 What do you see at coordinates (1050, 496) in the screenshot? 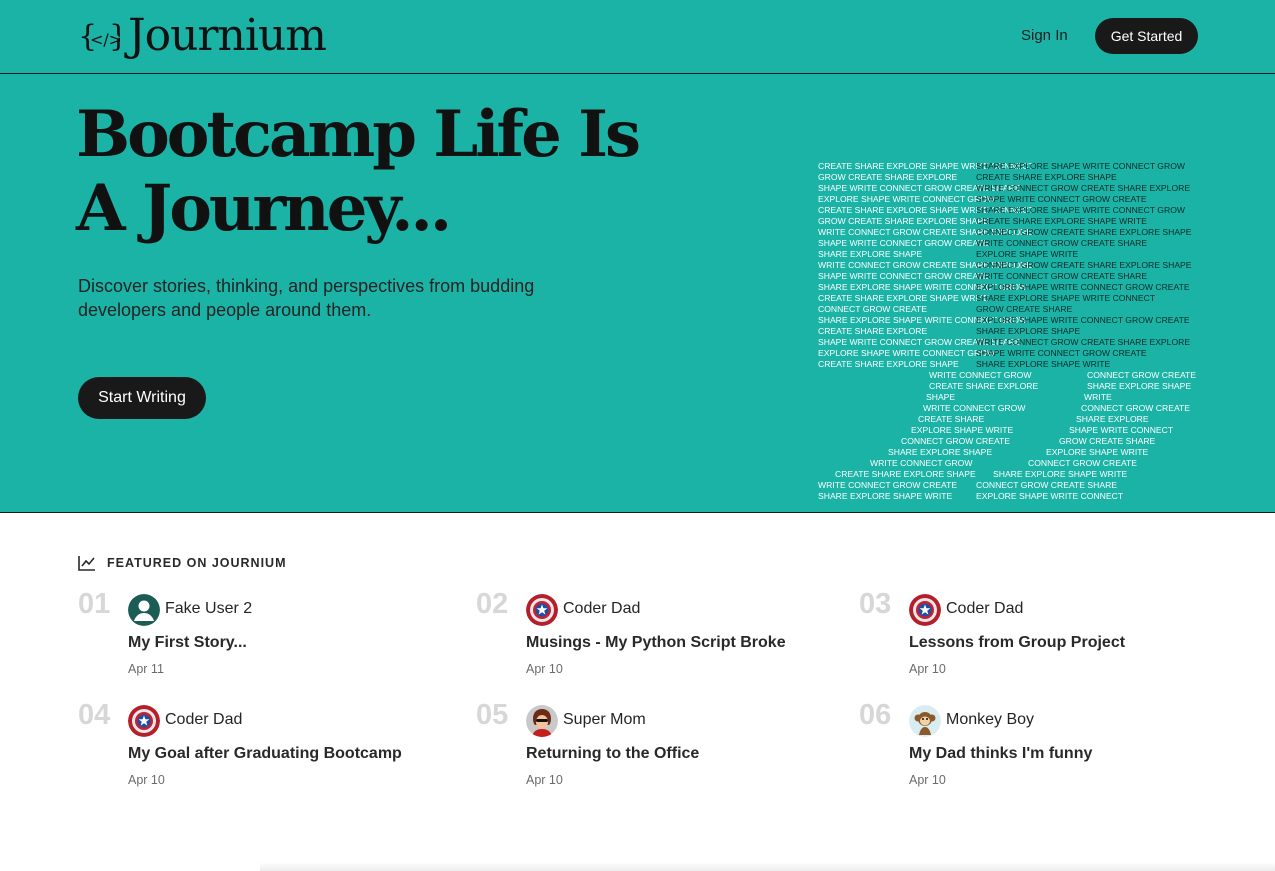
I see `word-art-line: EXPLORE SHAPE WRITE CONNECT` at bounding box center [1050, 496].